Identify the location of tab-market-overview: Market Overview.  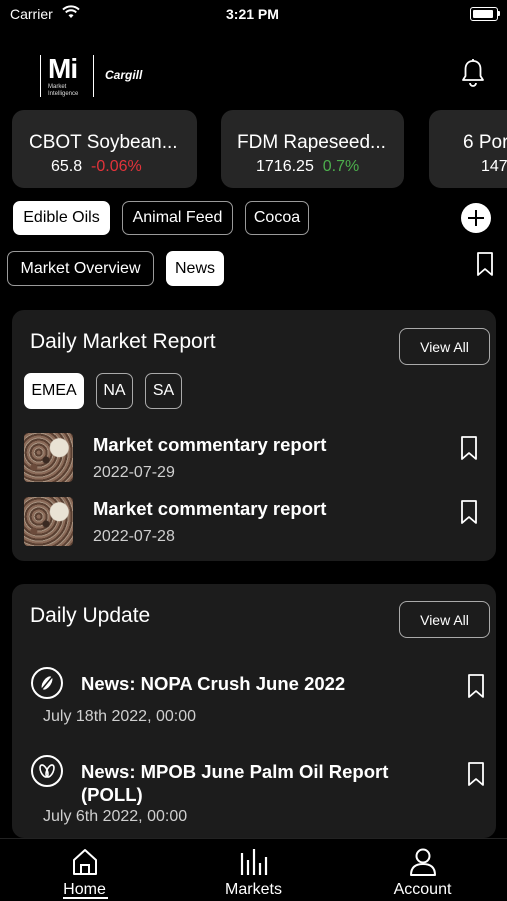
(80, 268).